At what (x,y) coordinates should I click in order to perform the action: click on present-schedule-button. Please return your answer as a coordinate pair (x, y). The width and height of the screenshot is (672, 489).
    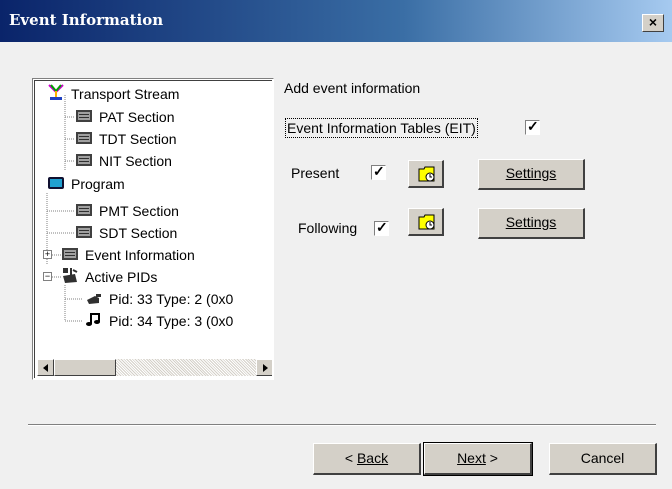
    Looking at the image, I should click on (426, 174).